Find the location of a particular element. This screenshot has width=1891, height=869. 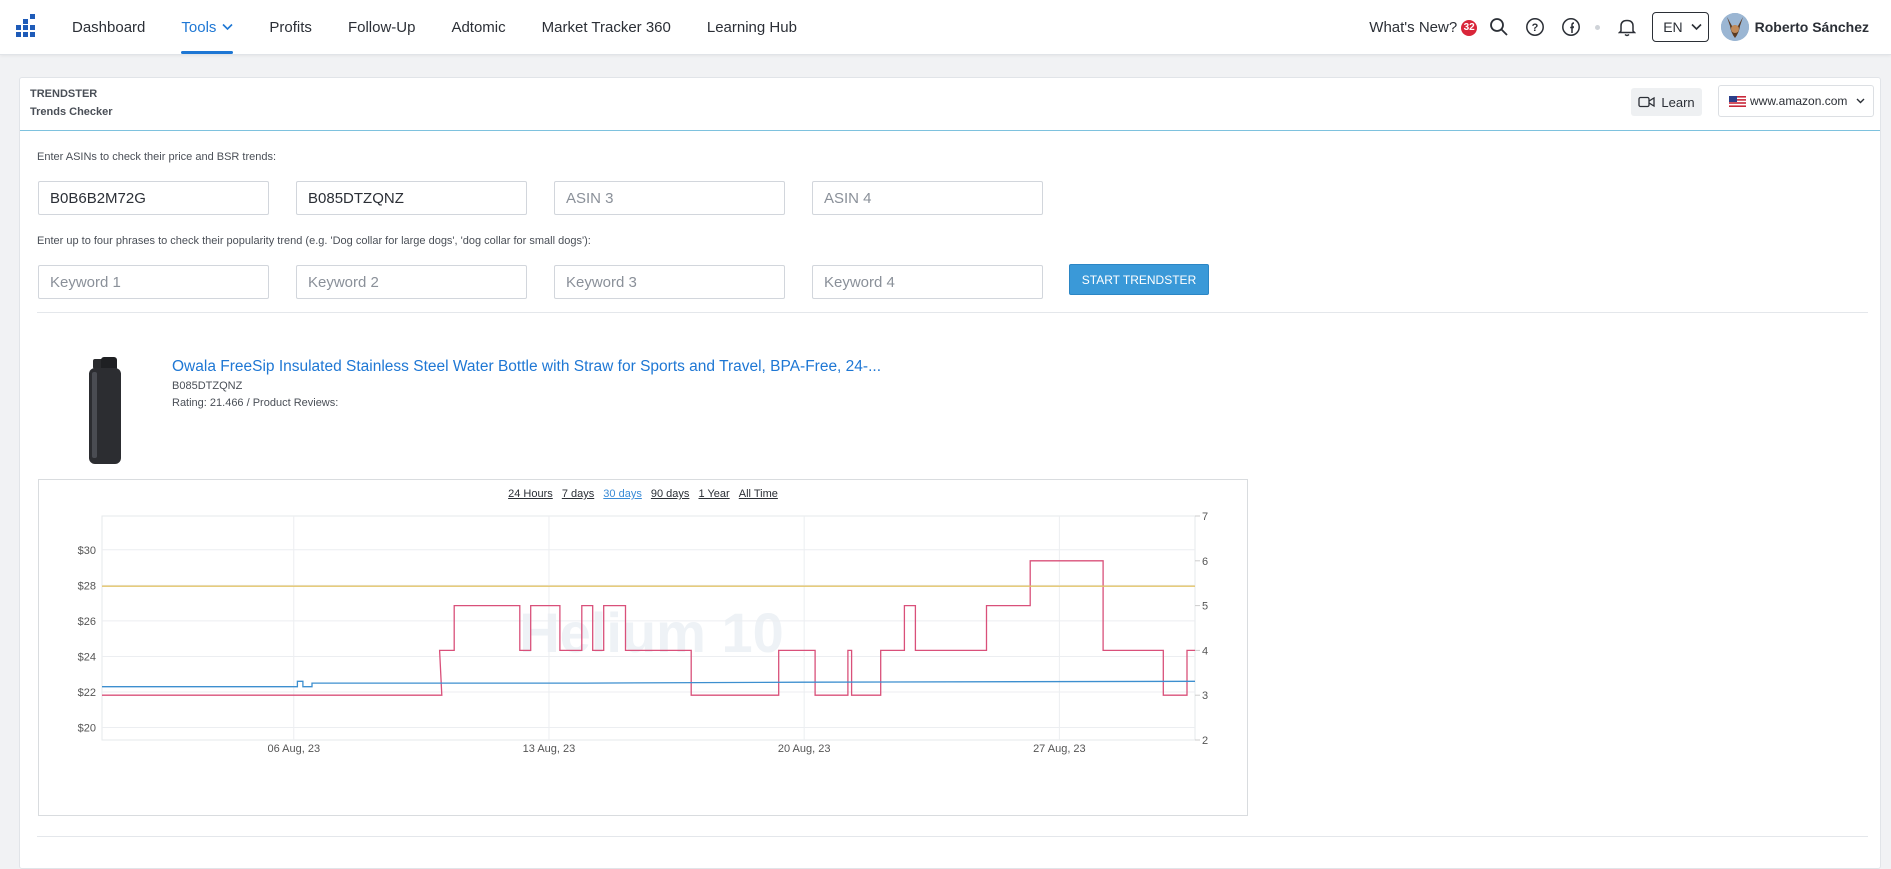

learn-button: Learn is located at coordinates (1666, 102).